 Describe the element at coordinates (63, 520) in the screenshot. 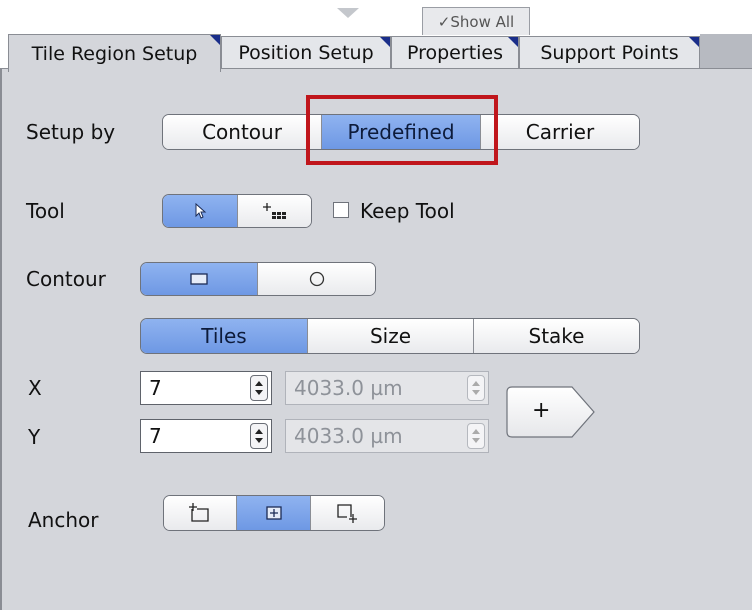

I see `anchor-label: Anchor` at that location.